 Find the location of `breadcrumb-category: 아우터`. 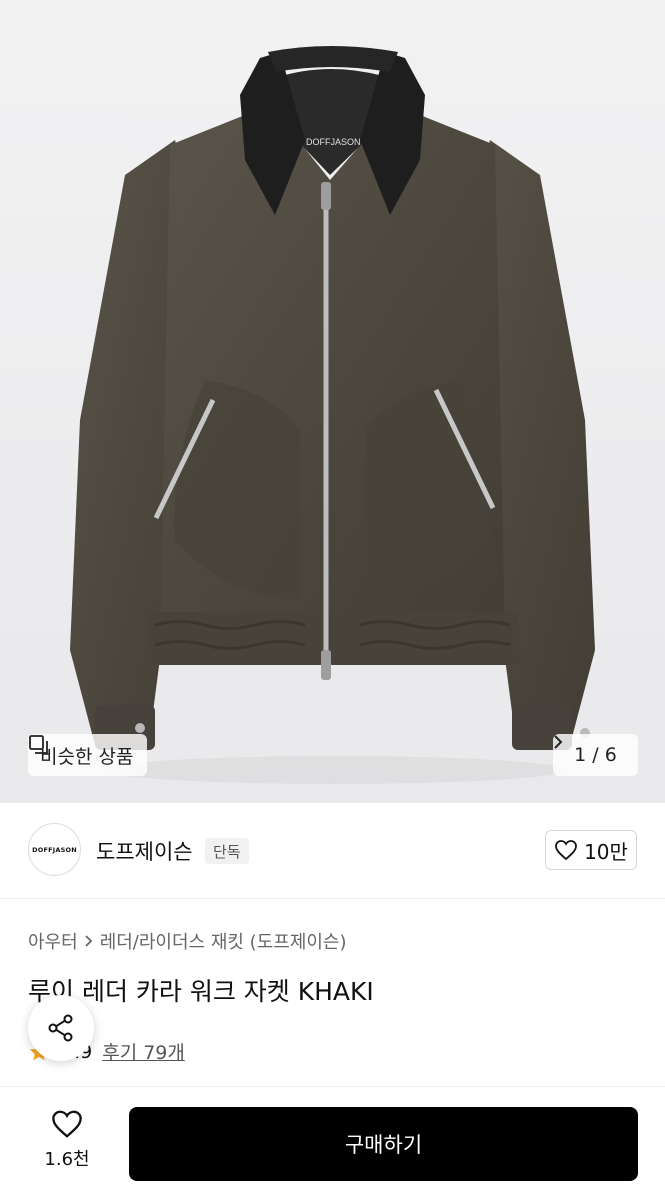

breadcrumb-category: 아우터 is located at coordinates (53, 941).